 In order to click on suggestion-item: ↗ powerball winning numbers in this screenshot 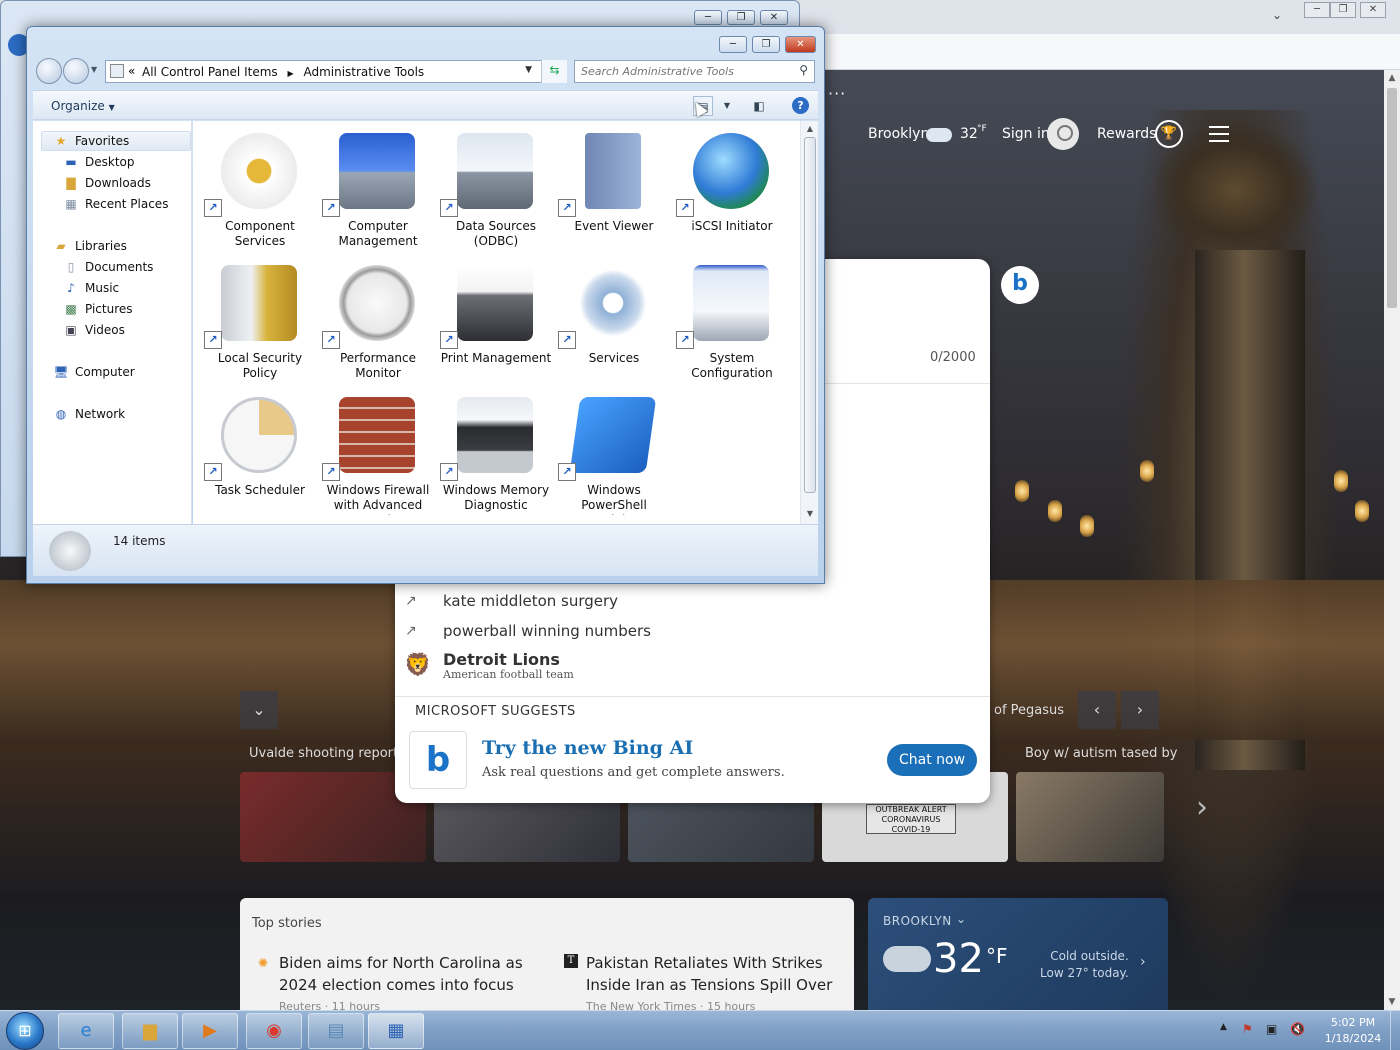, I will do `click(685, 634)`.